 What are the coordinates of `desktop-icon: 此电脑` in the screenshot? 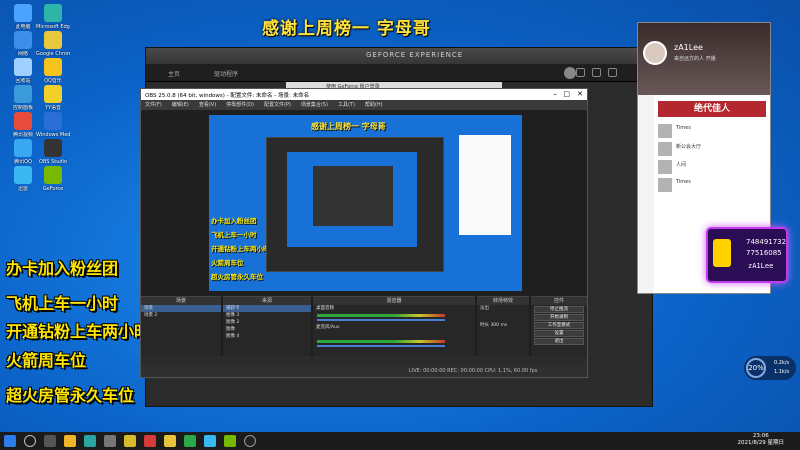 It's located at (23, 17).